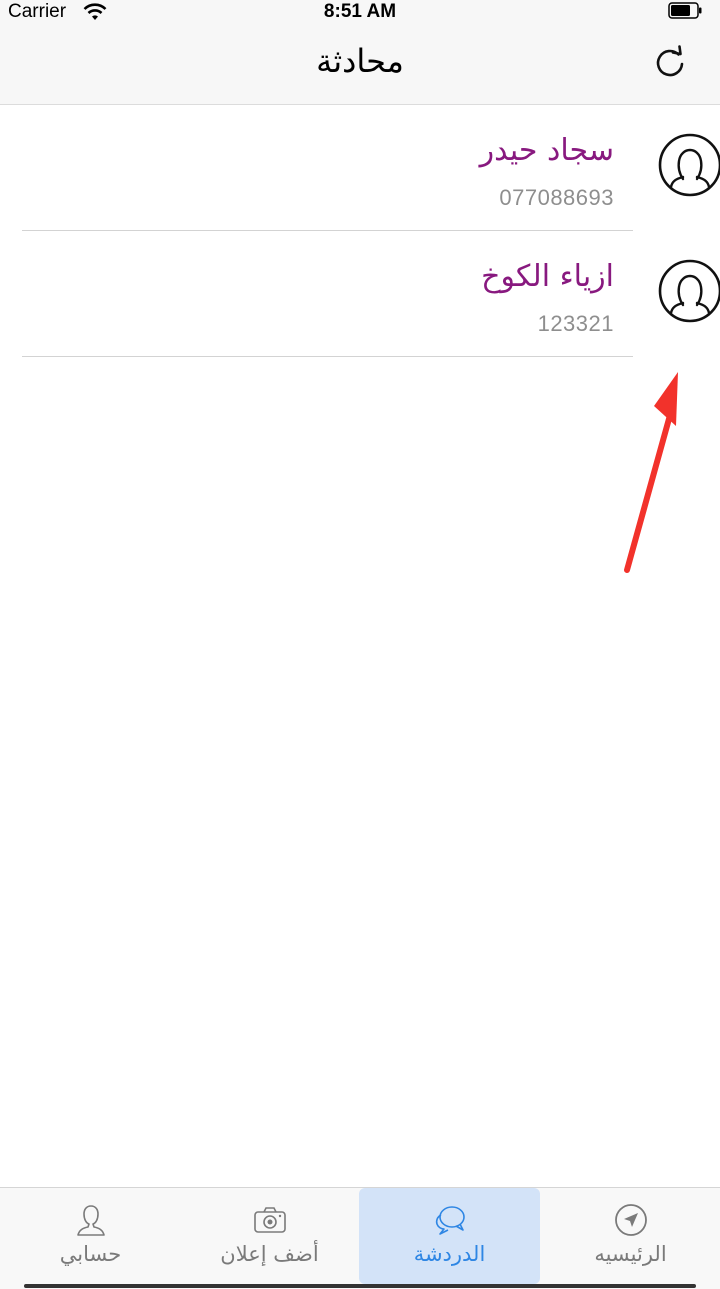  I want to click on tab-home: الرئيسيه, so click(630, 1236).